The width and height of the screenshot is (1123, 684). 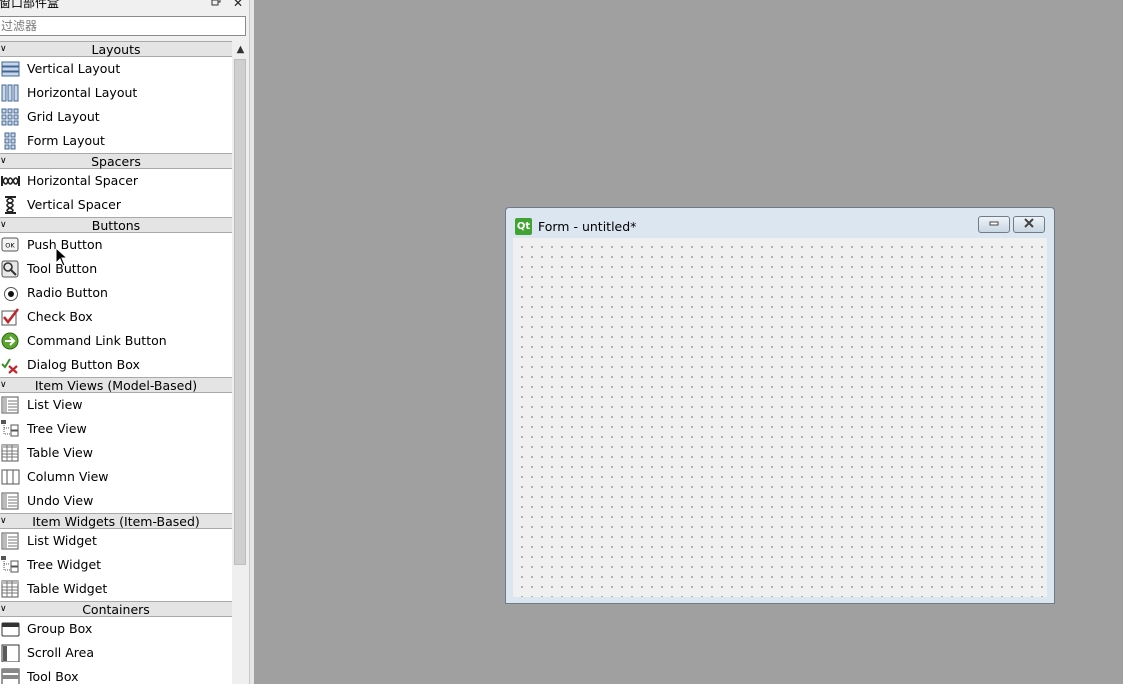 I want to click on column-view-icon, so click(x=10, y=477).